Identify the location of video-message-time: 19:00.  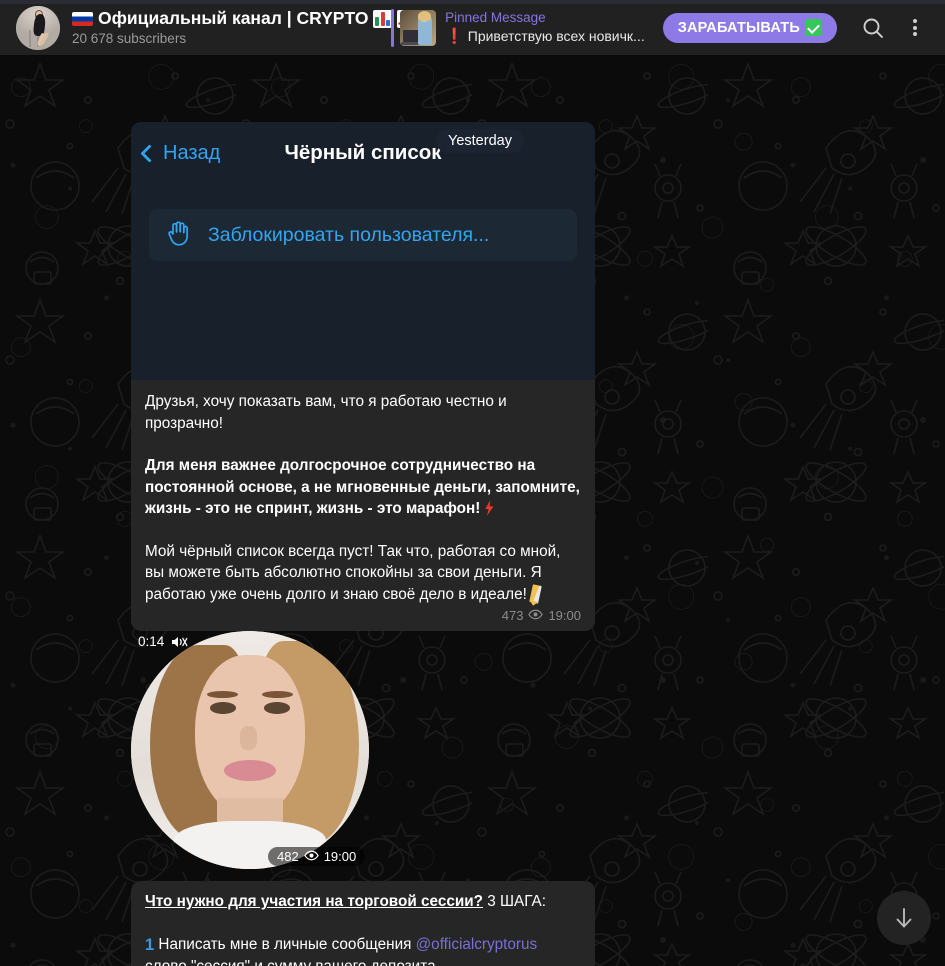
(340, 856).